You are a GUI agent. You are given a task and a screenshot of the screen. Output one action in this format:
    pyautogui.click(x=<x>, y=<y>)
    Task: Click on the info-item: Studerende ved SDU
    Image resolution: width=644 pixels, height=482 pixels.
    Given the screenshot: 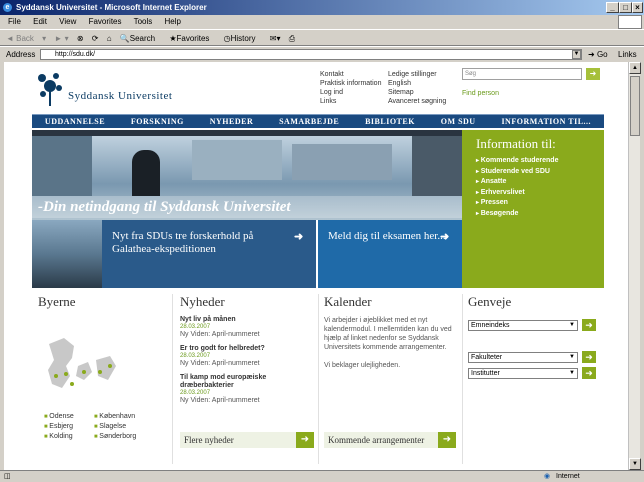 What is the action you would take?
    pyautogui.click(x=540, y=172)
    